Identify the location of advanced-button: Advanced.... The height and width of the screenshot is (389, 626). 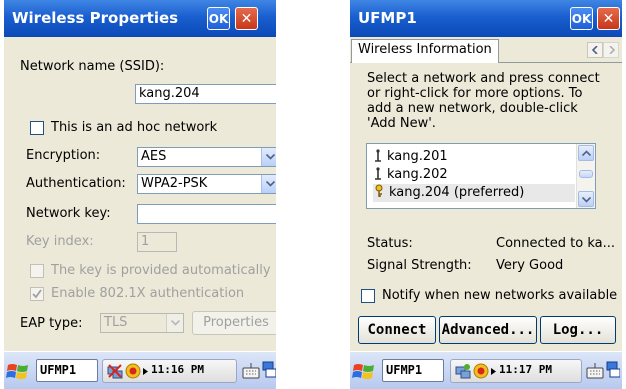
(488, 330).